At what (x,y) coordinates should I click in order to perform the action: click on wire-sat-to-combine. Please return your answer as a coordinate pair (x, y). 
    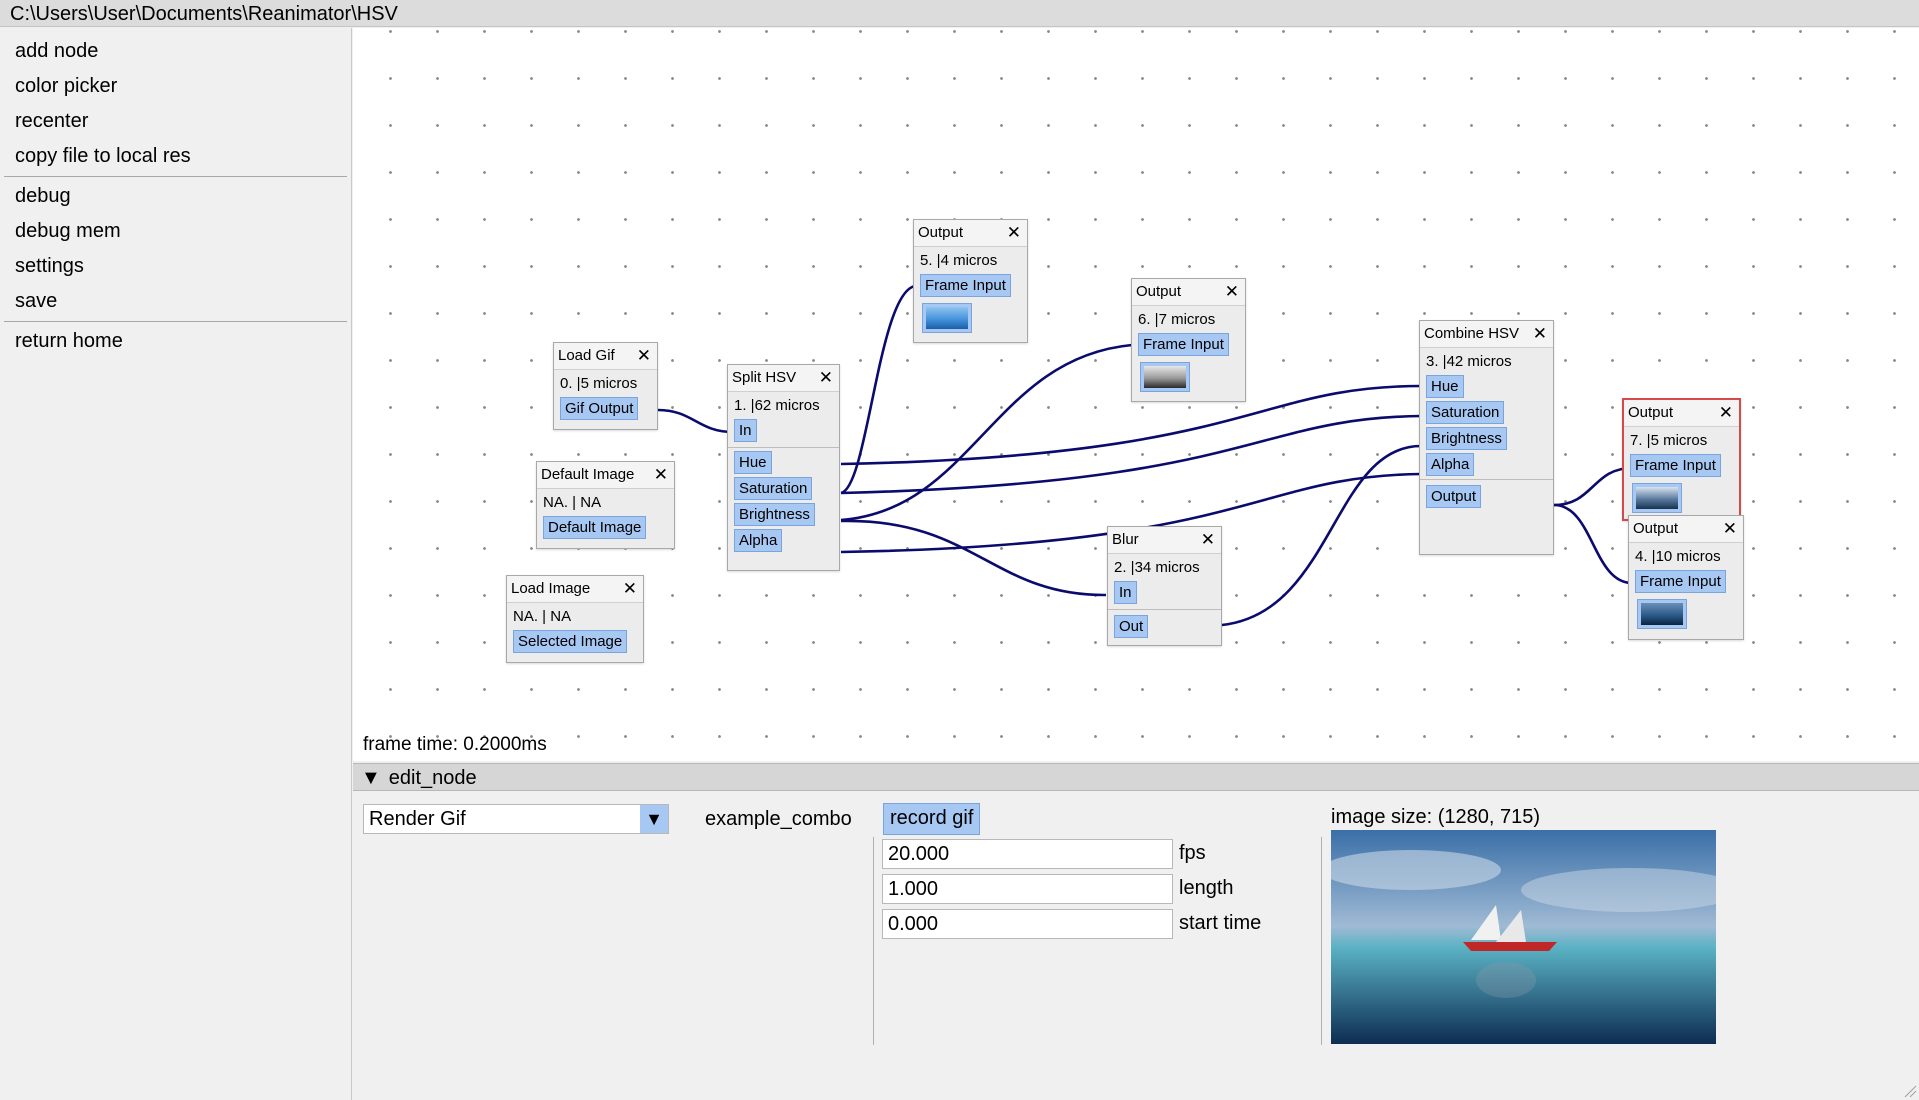
    Looking at the image, I should click on (1131, 454).